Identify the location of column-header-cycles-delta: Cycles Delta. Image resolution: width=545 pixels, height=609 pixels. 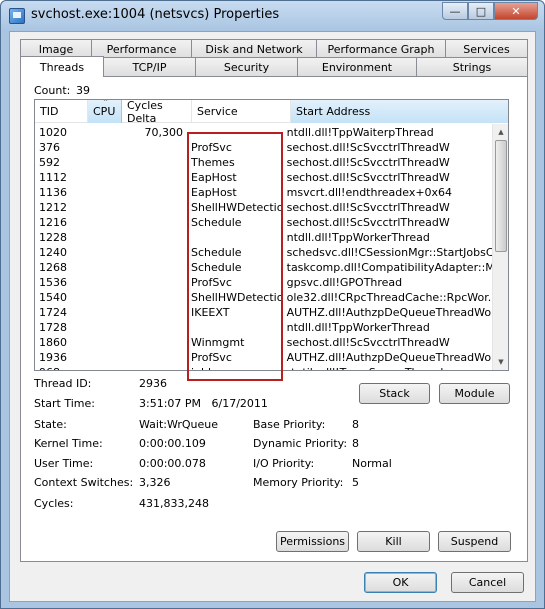
(157, 112).